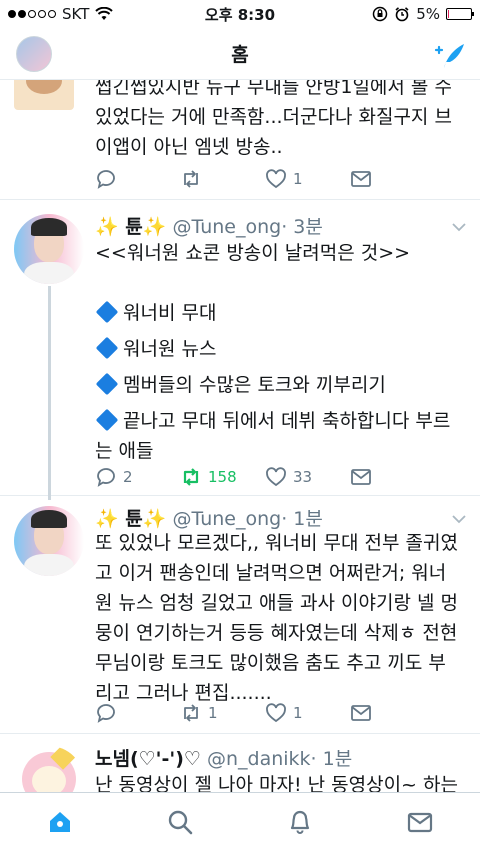 This screenshot has width=480, height=854. I want to click on tweet-line: 는 애들, so click(124, 451).